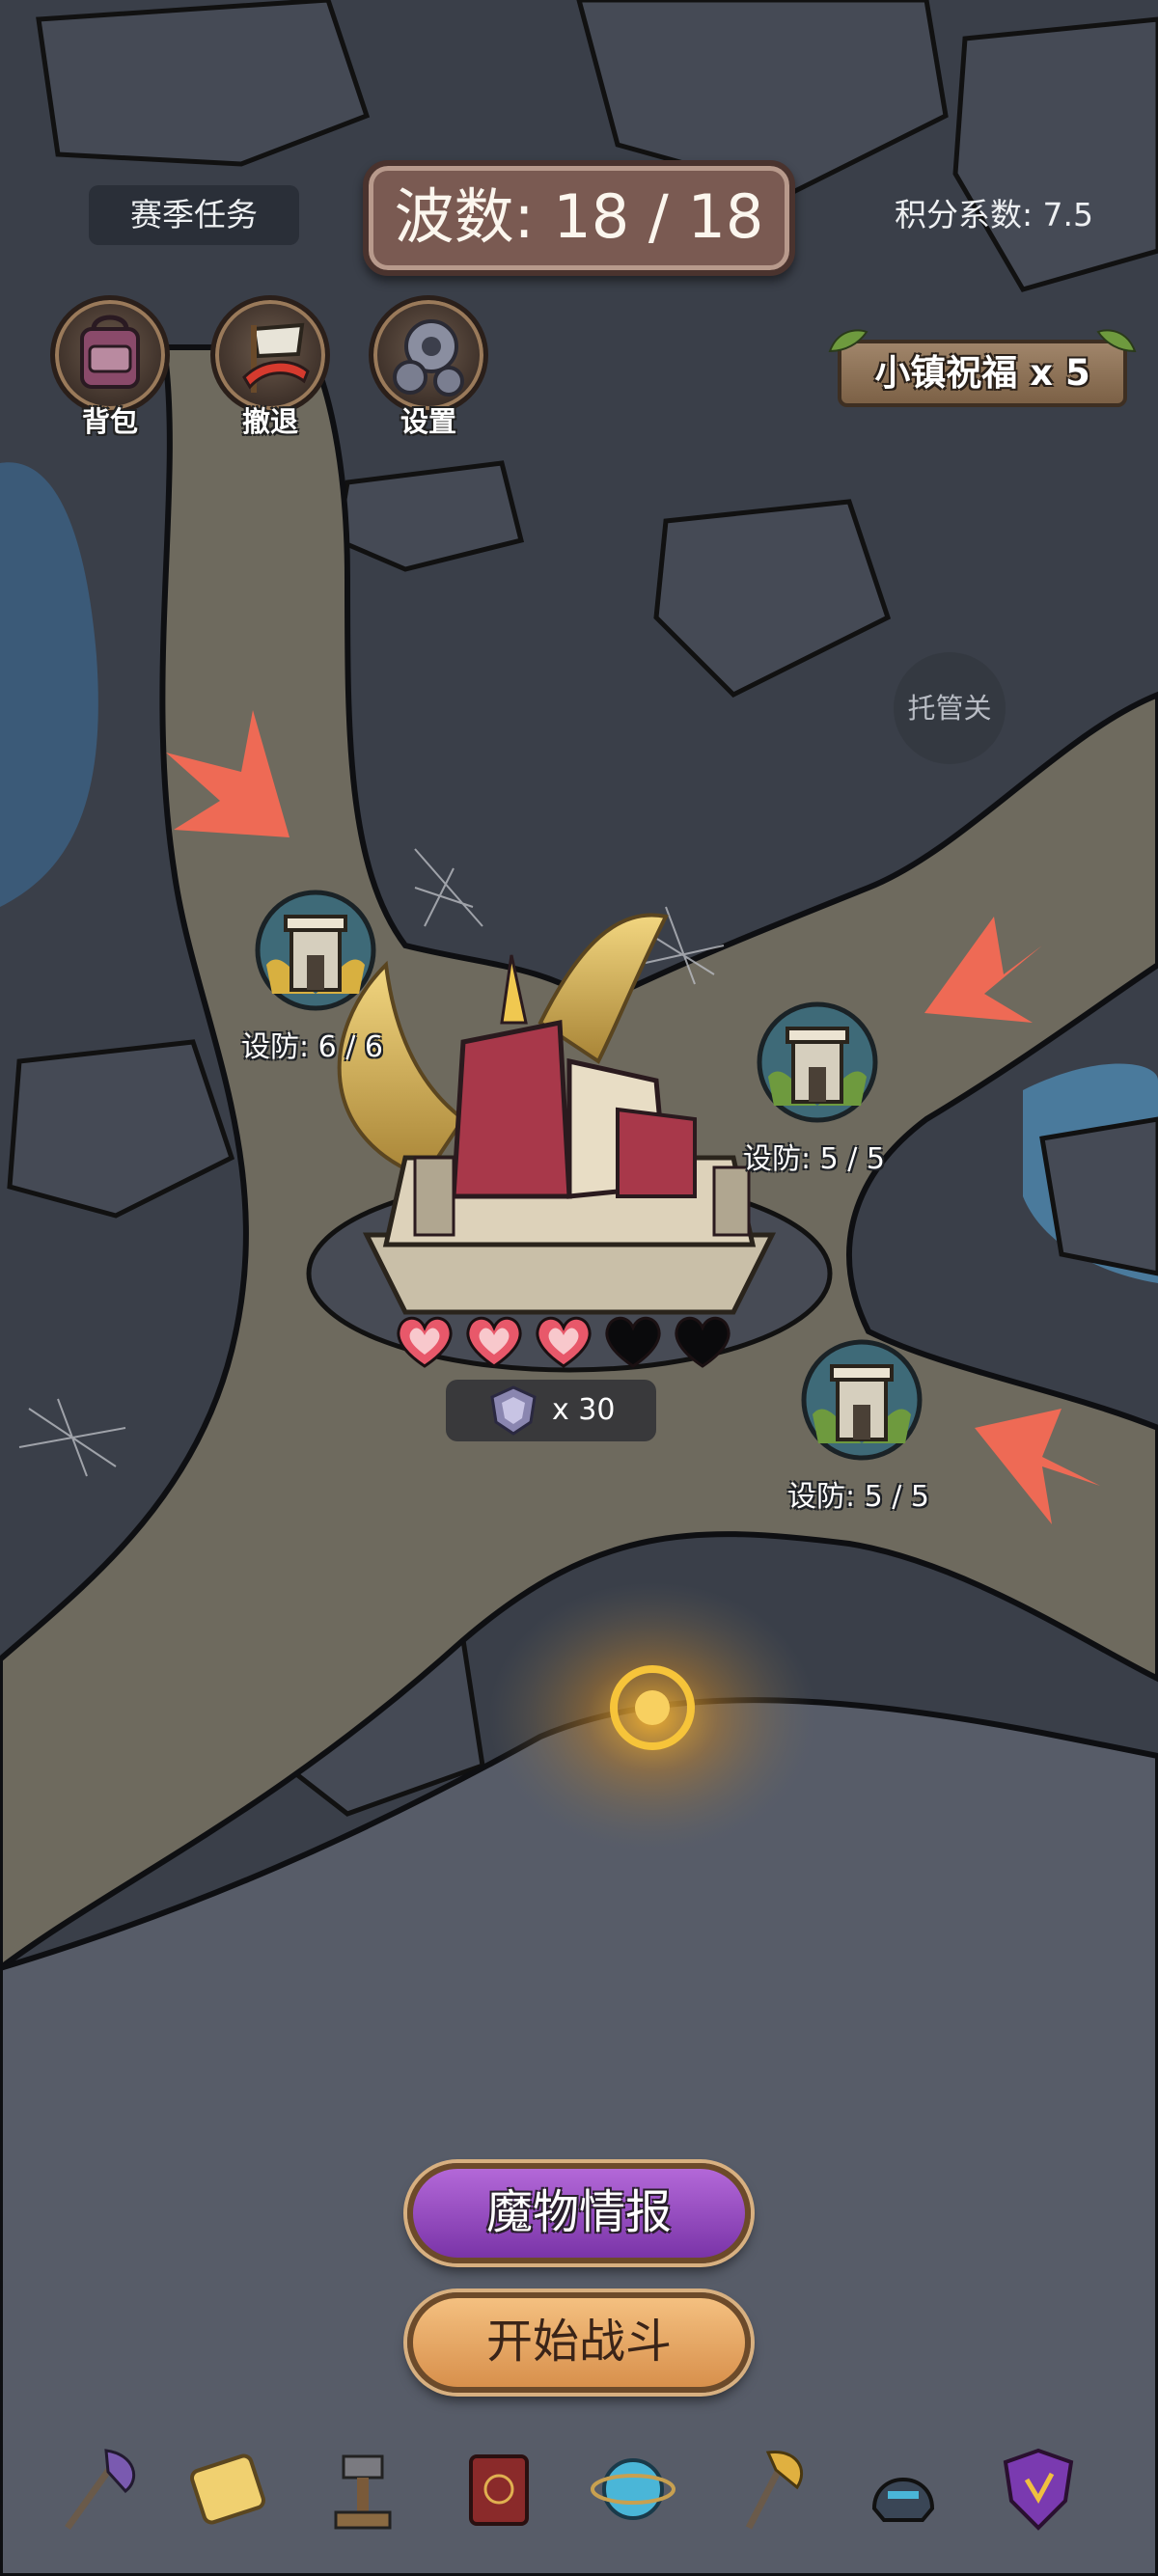  Describe the element at coordinates (982, 373) in the screenshot. I see `town-blessing-label: 小镇祝福 x 5` at that location.